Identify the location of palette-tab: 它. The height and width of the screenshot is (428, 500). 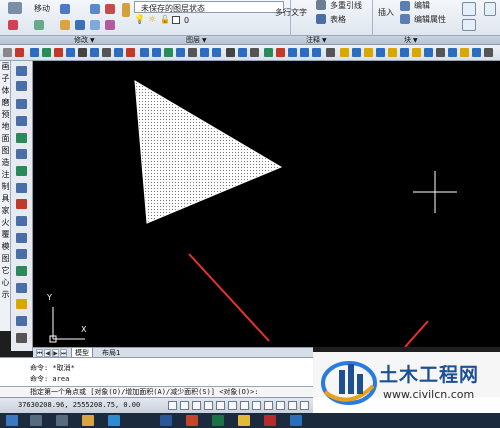
(5, 271).